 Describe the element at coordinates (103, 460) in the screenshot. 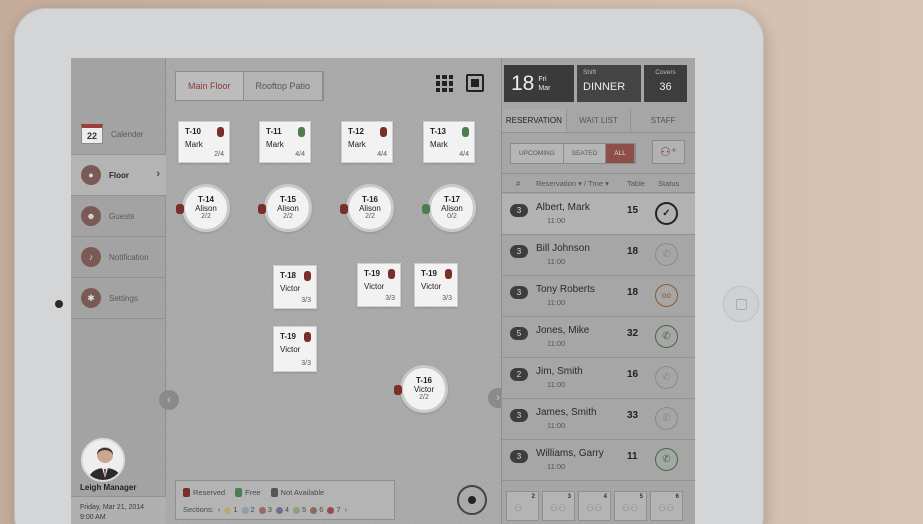

I see `avatar` at that location.